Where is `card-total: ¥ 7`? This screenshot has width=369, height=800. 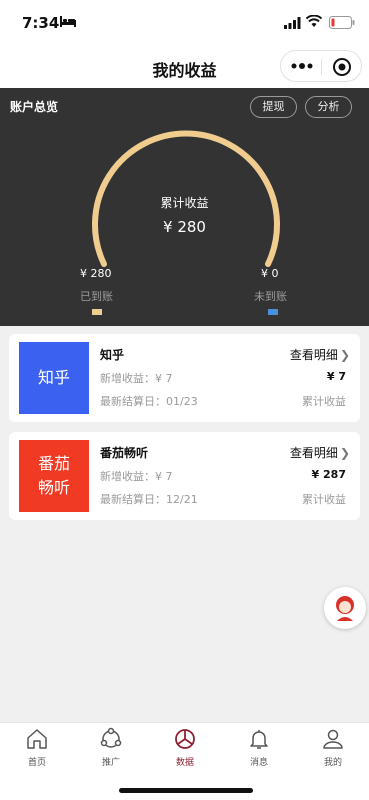 card-total: ¥ 7 is located at coordinates (336, 376).